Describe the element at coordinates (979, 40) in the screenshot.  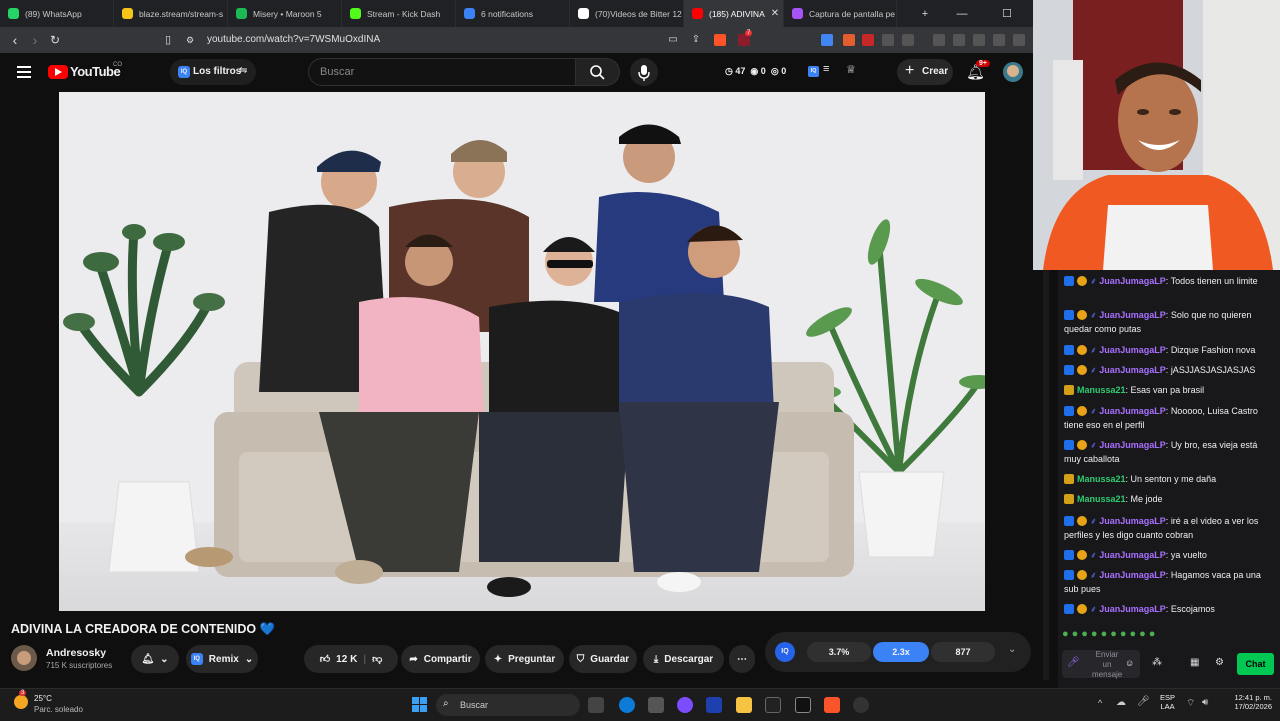
I see `wallet-icon` at that location.